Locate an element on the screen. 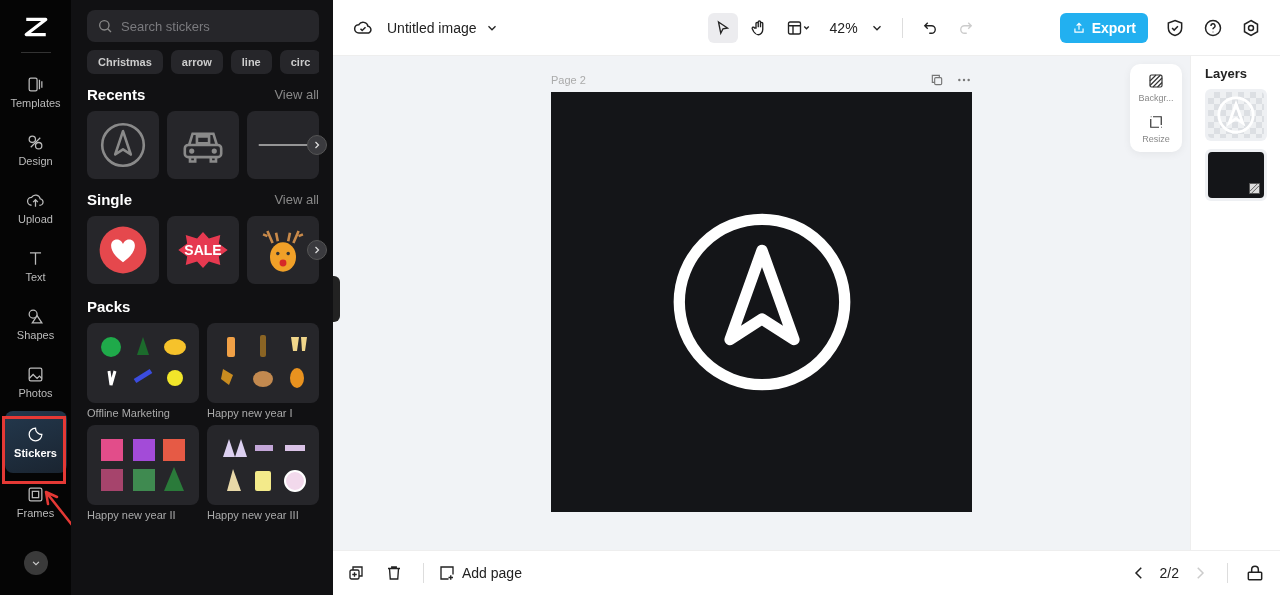 Image resolution: width=1280 pixels, height=595 pixels. sale-sticker: SALE is located at coordinates (203, 250).